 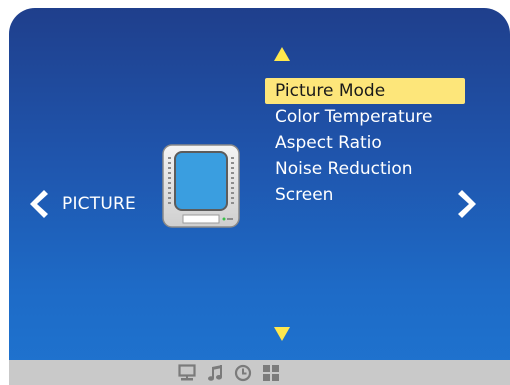 I want to click on menu-item-noise-reduction: Noise Reduction, so click(x=365, y=169).